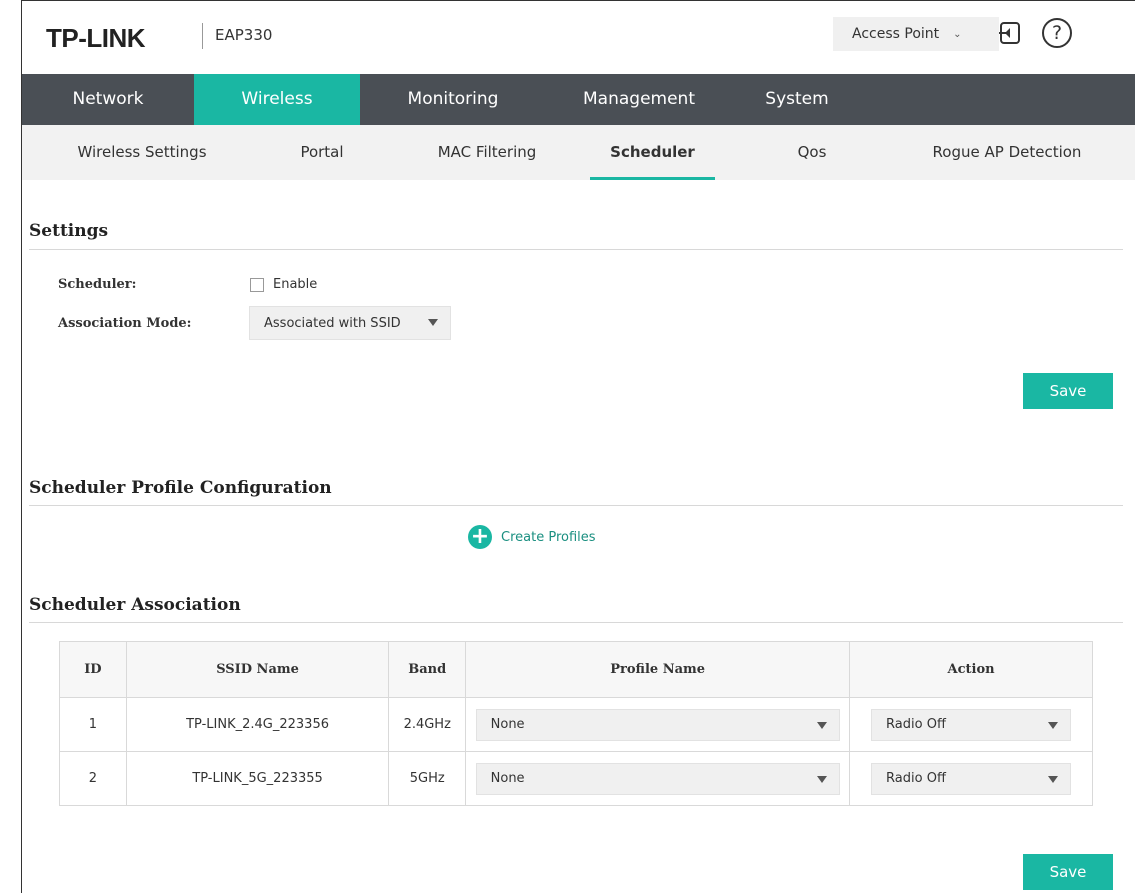  I want to click on settings-save-button: Save, so click(1068, 391).